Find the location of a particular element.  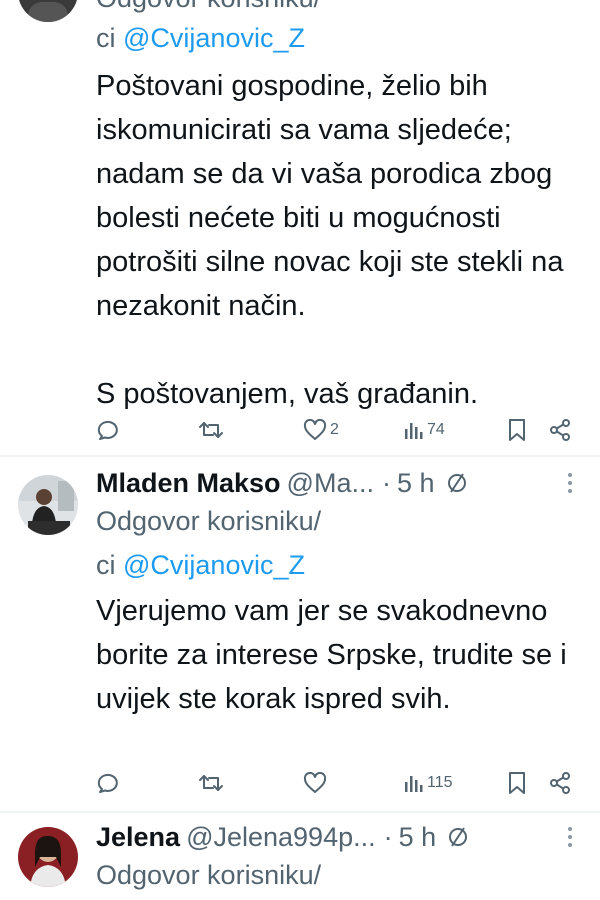

like-button is located at coordinates (315, 783).